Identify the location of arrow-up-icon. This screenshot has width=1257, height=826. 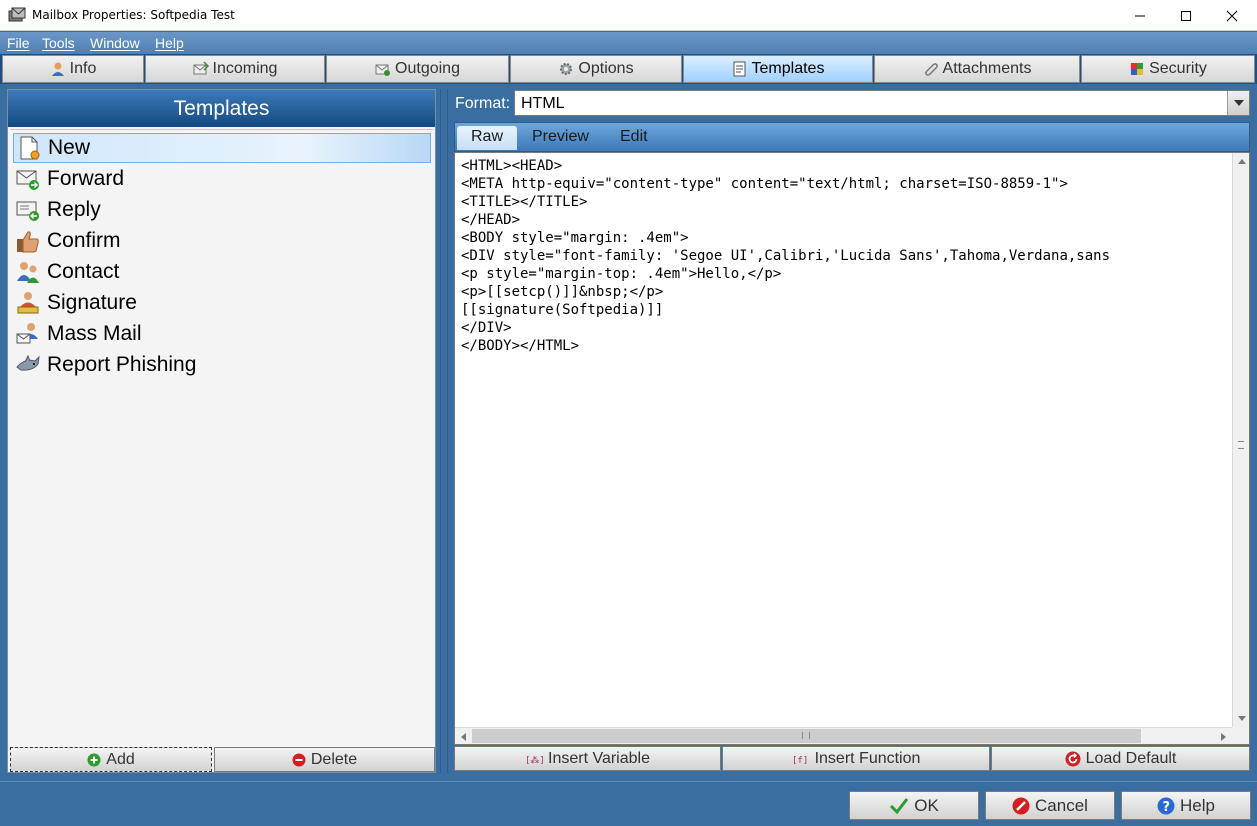
(1241, 161).